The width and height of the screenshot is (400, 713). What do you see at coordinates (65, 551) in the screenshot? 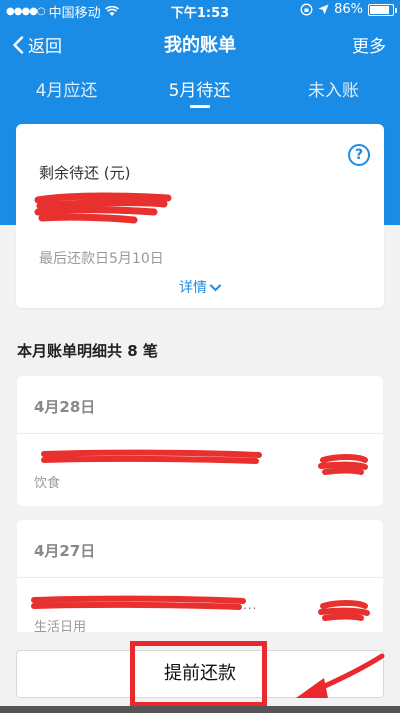
I see `transaction-date: 4月27日` at bounding box center [65, 551].